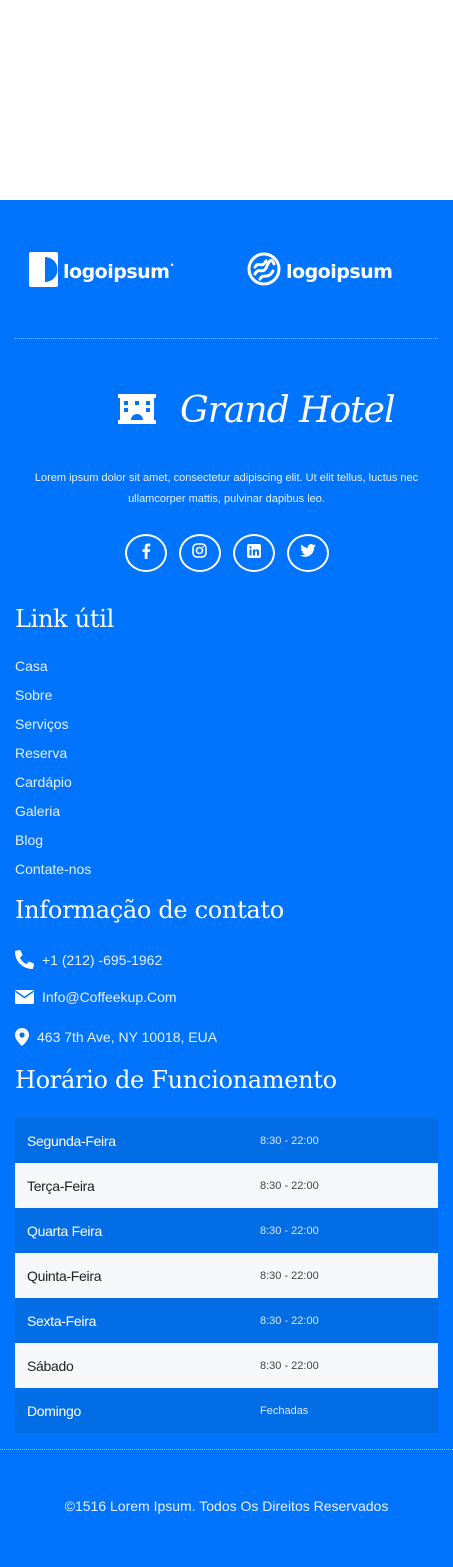 The height and width of the screenshot is (1567, 453). I want to click on link-cardapio: Cardápio, so click(53, 787).